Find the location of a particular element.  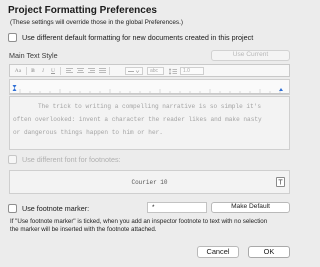

text-color-label: abc is located at coordinates (154, 71).